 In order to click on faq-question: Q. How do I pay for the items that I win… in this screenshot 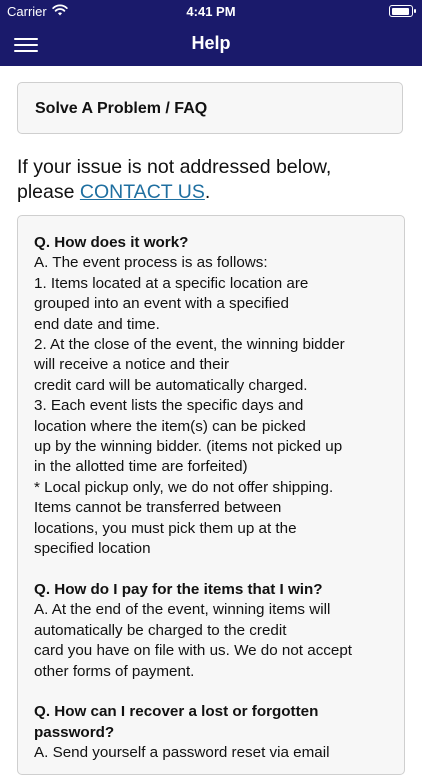, I will do `click(178, 589)`.